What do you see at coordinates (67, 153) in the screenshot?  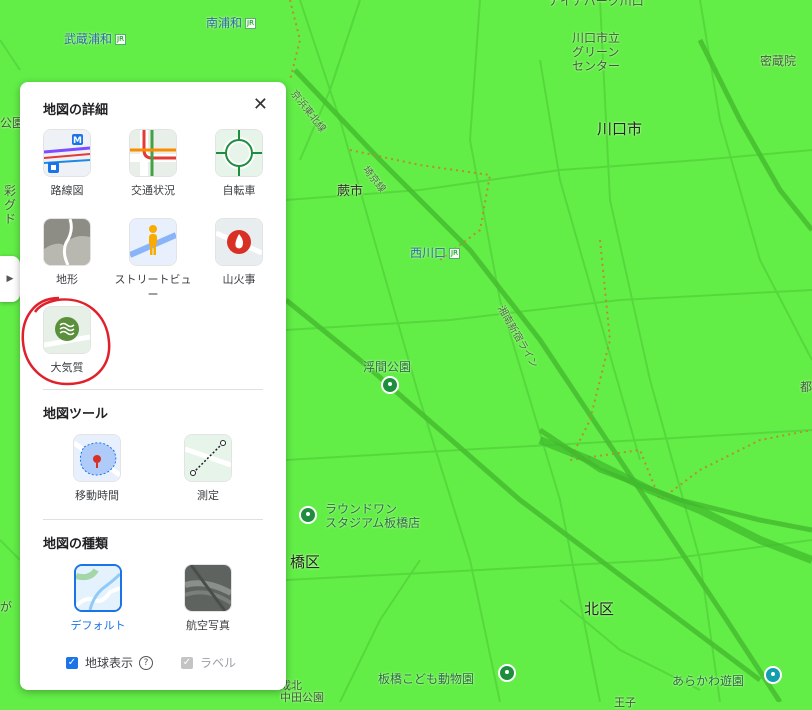 I see `transit-icon: M` at bounding box center [67, 153].